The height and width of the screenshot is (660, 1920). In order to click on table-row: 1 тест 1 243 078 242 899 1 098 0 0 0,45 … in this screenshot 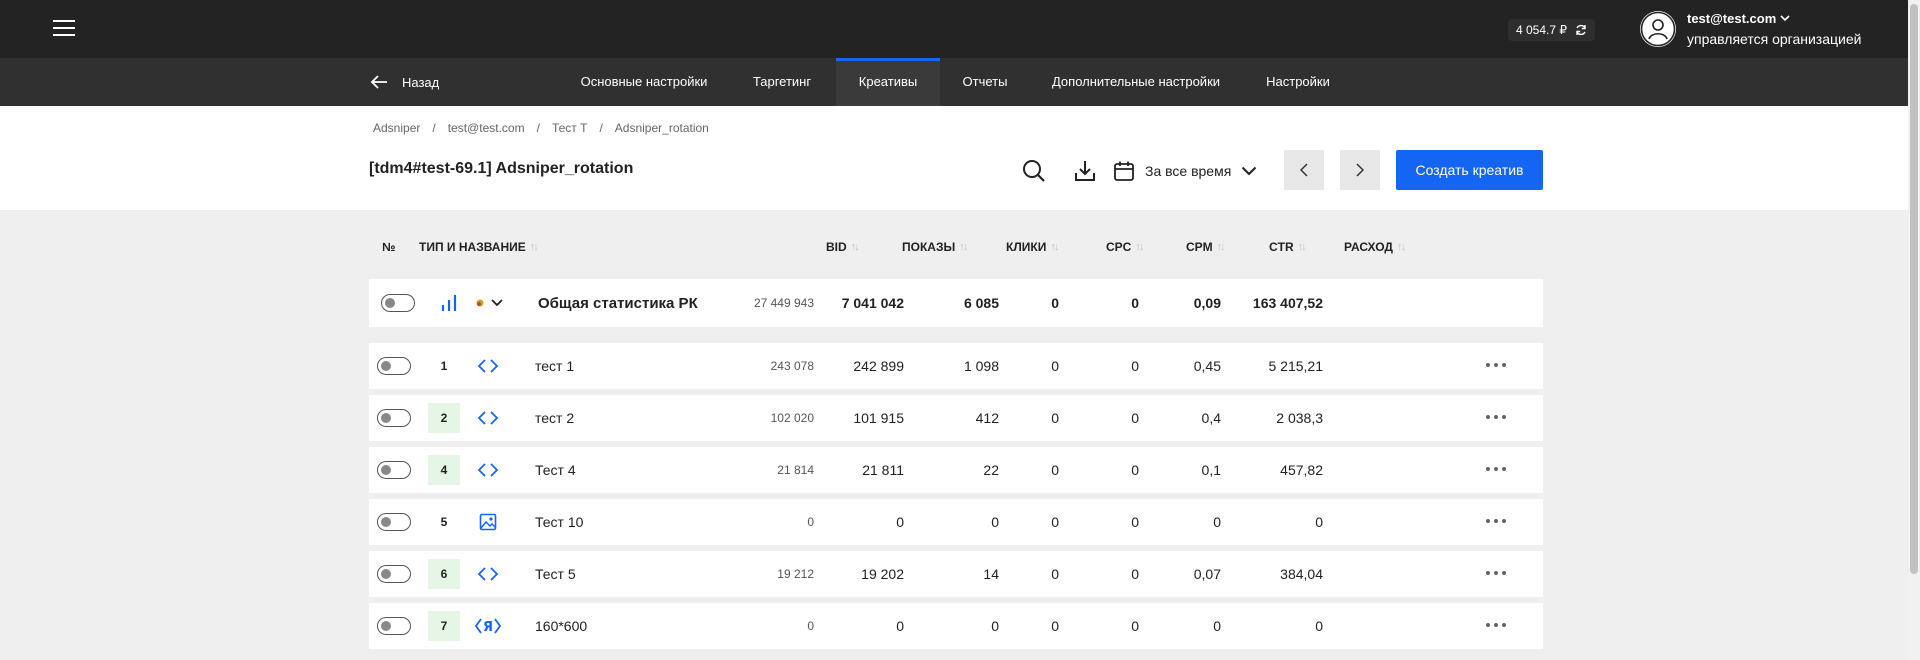, I will do `click(956, 366)`.